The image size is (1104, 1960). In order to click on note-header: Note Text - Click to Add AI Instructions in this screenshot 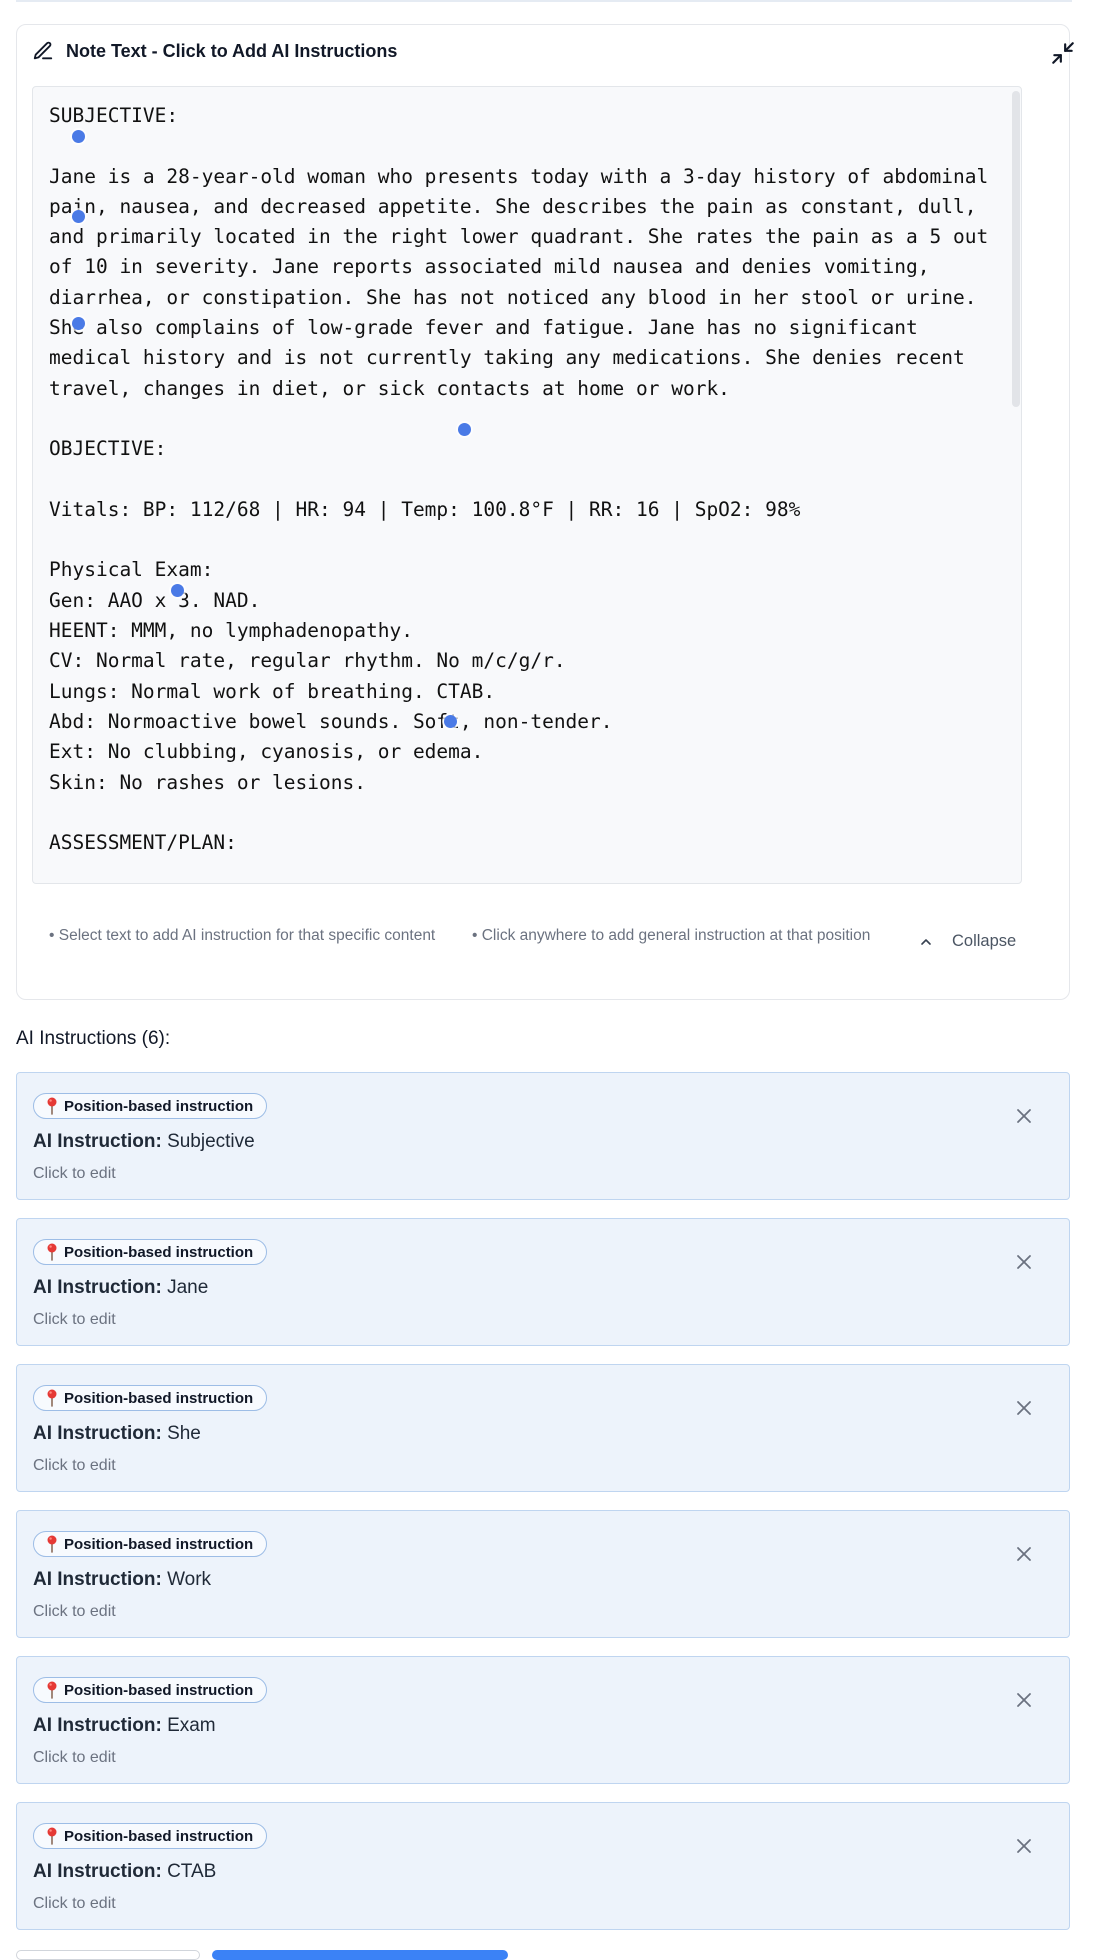, I will do `click(214, 51)`.